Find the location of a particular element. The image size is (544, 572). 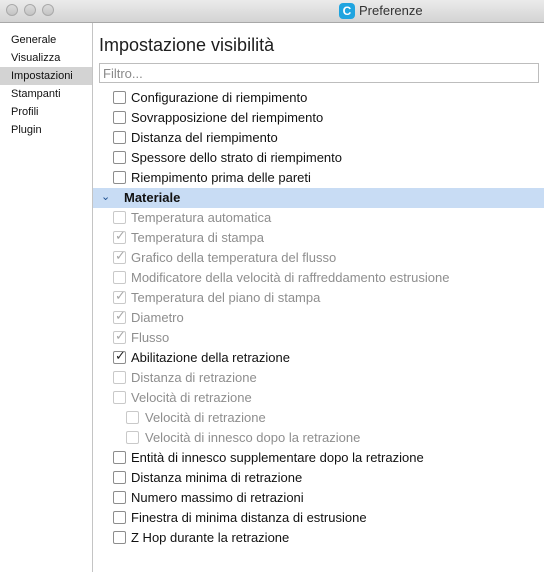

window-title: Preferenze is located at coordinates (391, 10).